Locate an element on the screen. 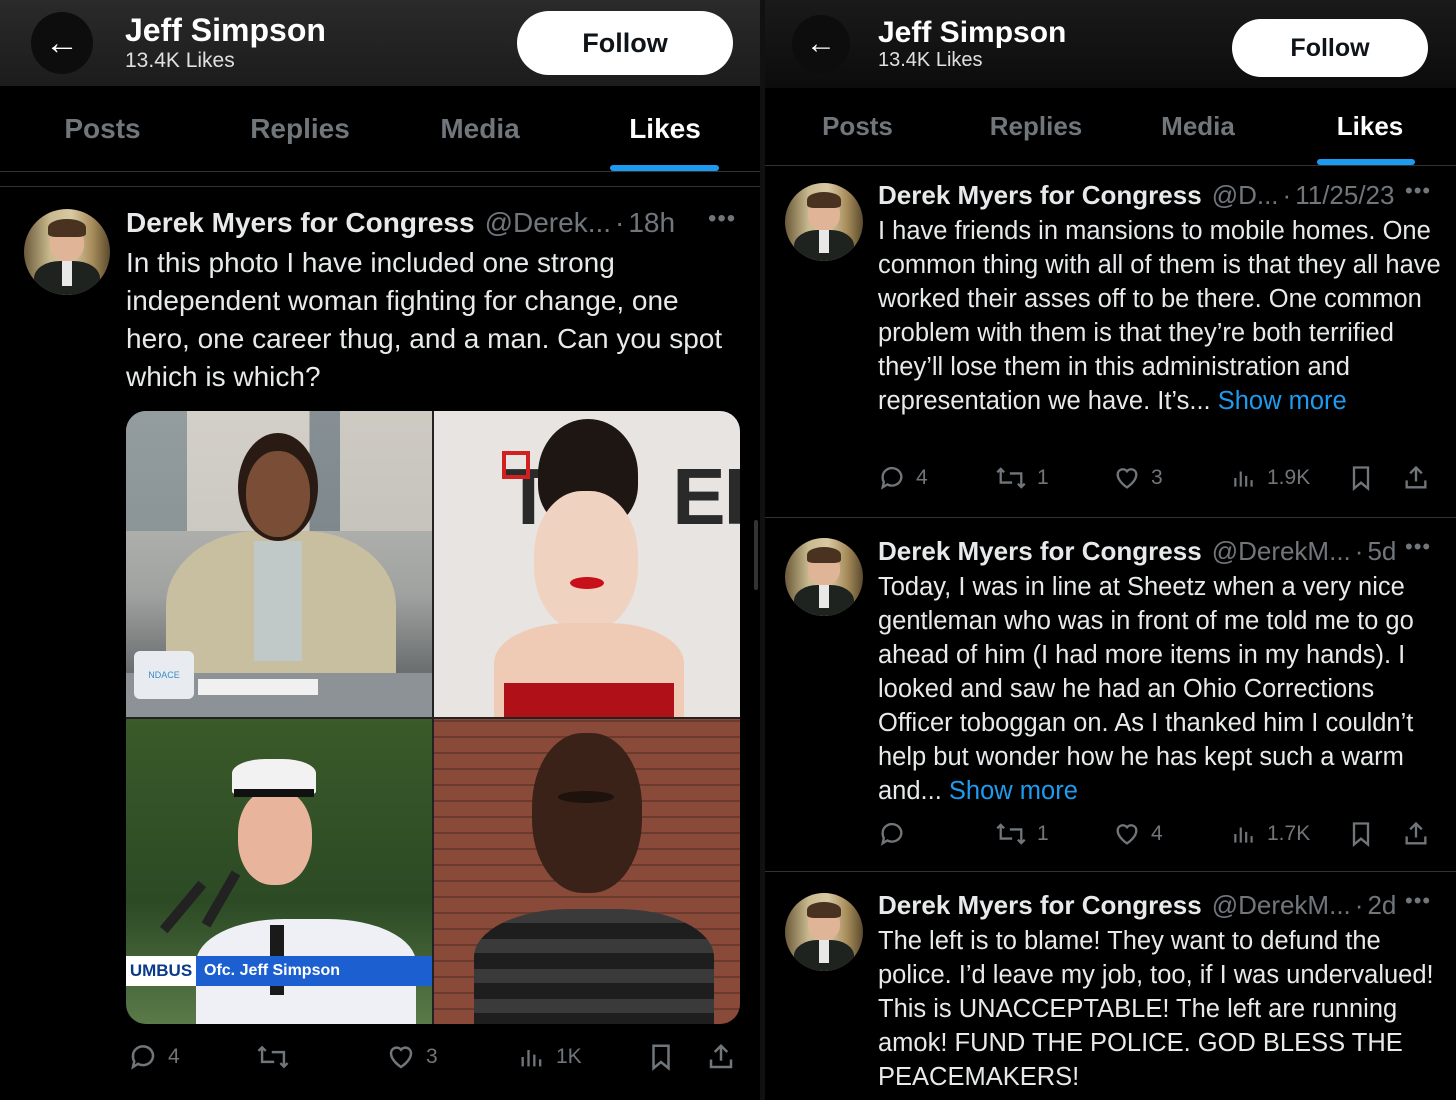 This screenshot has width=1456, height=1100. views-action: 1.7K is located at coordinates (1270, 834).